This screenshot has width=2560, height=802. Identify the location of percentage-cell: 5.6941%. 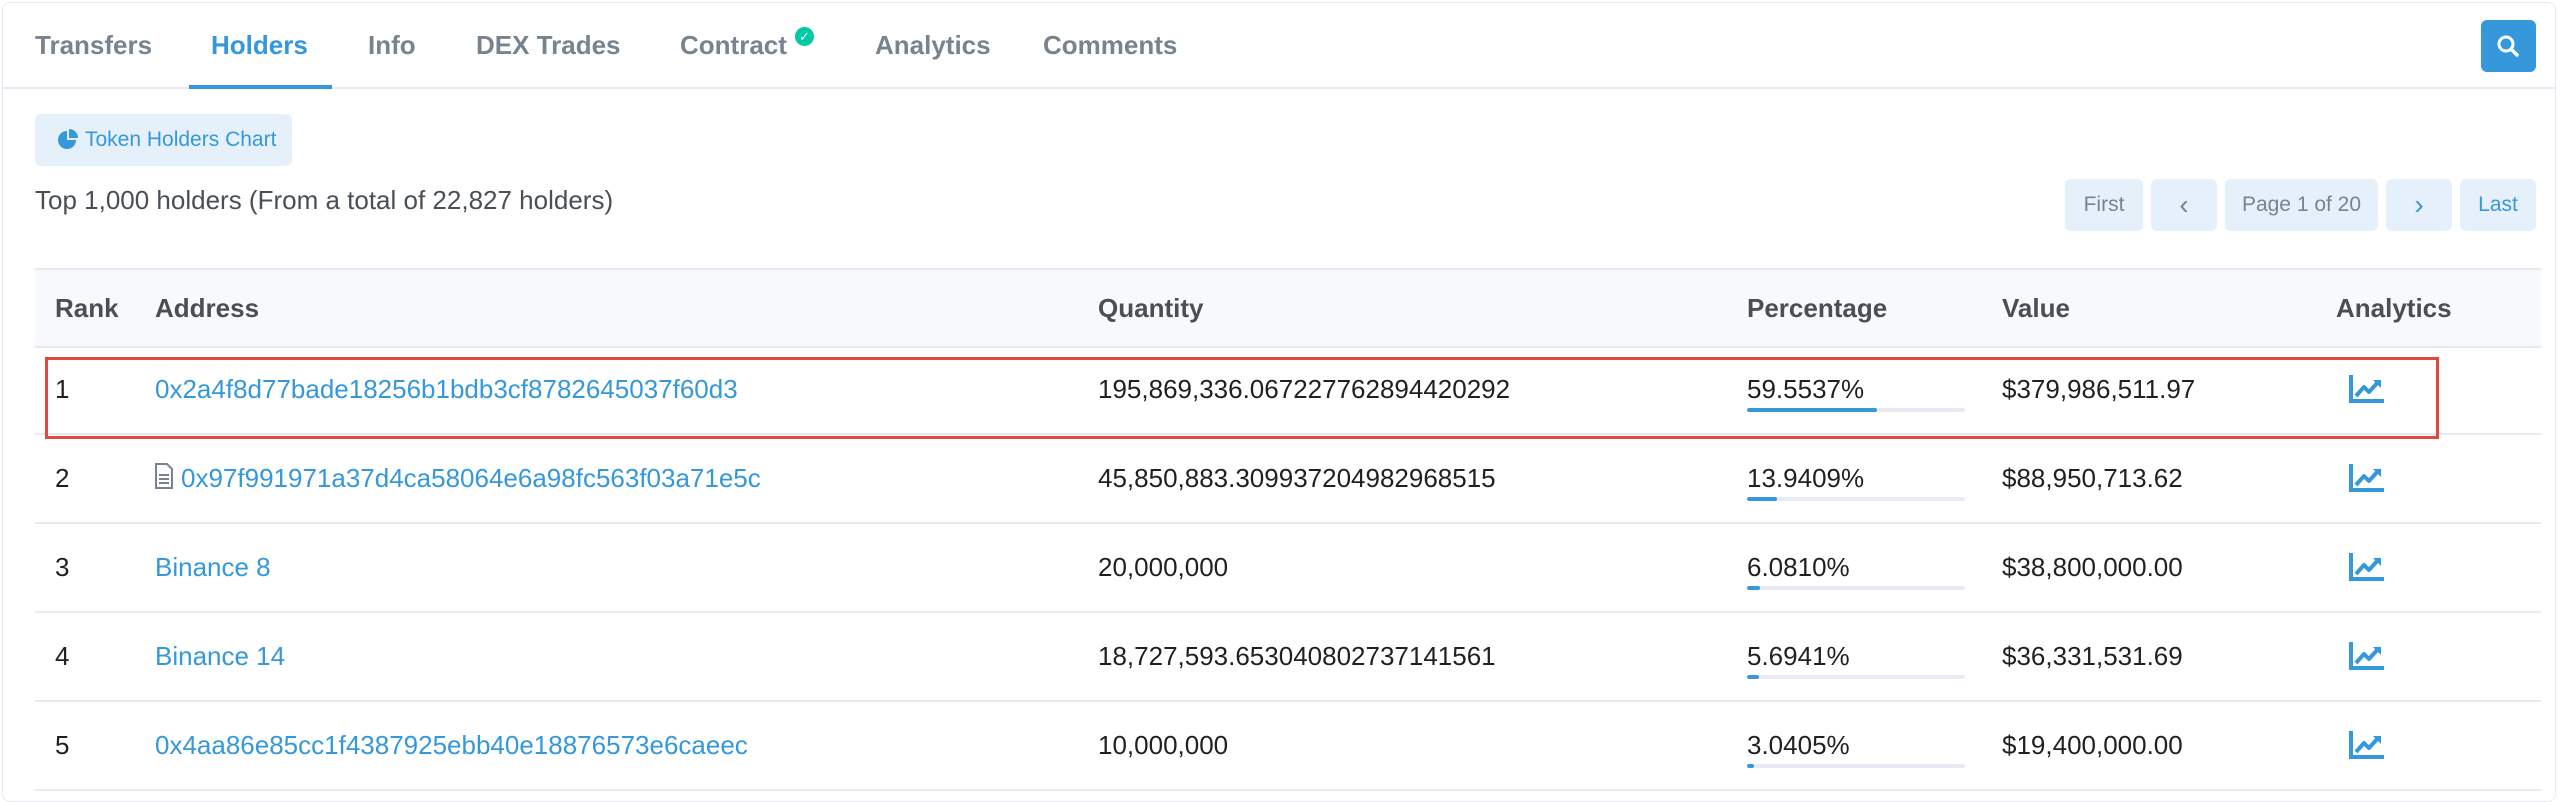
(1798, 656).